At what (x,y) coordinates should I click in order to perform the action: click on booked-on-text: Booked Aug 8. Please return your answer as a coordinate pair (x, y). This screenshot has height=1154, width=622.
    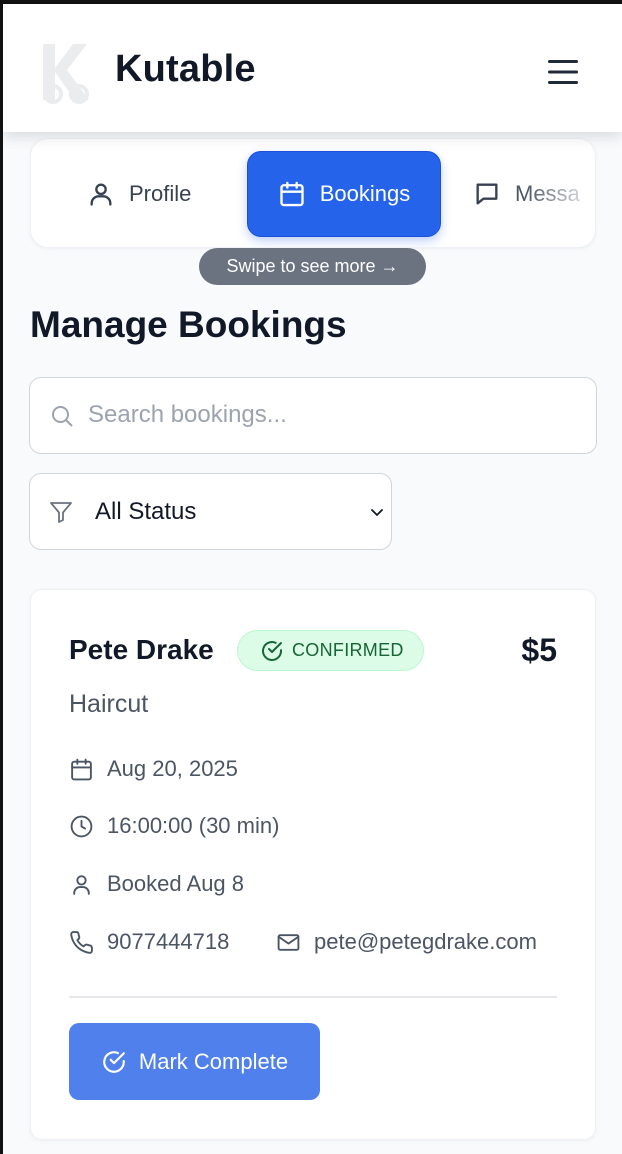
    Looking at the image, I should click on (176, 883).